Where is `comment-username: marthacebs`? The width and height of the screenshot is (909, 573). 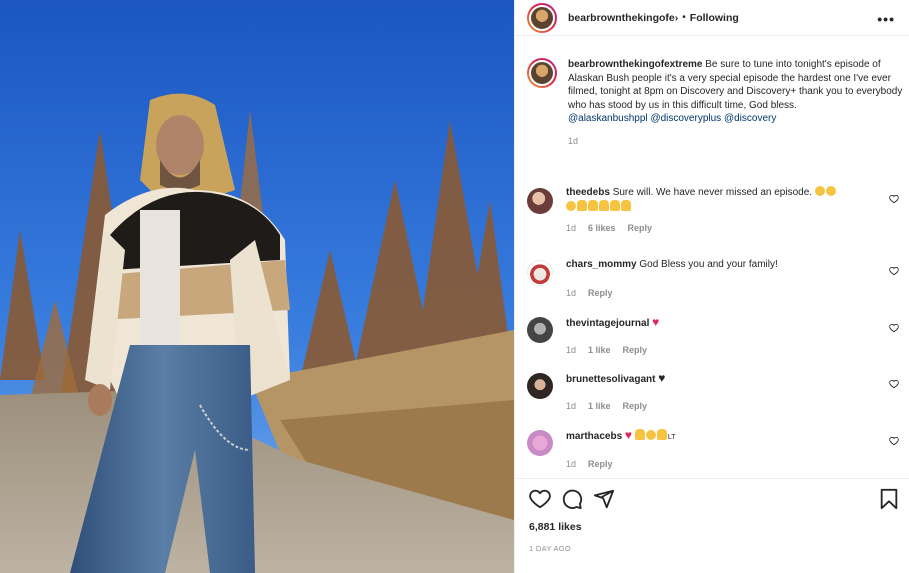
comment-username: marthacebs is located at coordinates (594, 436).